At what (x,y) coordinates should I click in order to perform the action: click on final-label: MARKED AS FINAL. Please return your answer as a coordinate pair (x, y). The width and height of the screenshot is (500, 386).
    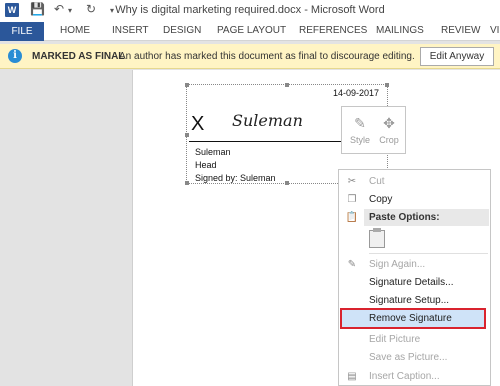
    Looking at the image, I should click on (78, 56).